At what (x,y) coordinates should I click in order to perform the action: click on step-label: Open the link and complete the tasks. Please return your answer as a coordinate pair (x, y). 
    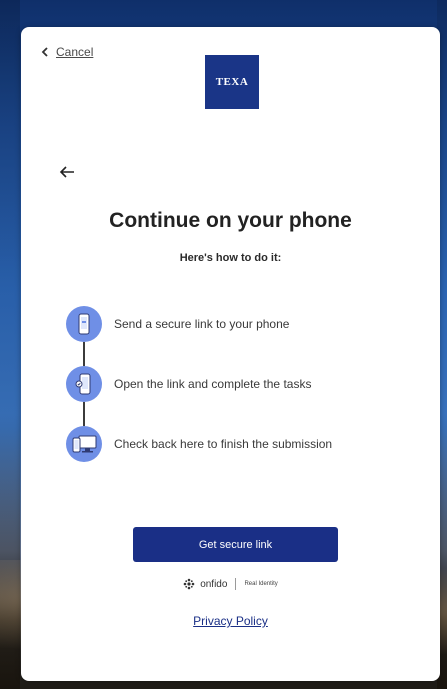
    Looking at the image, I should click on (213, 384).